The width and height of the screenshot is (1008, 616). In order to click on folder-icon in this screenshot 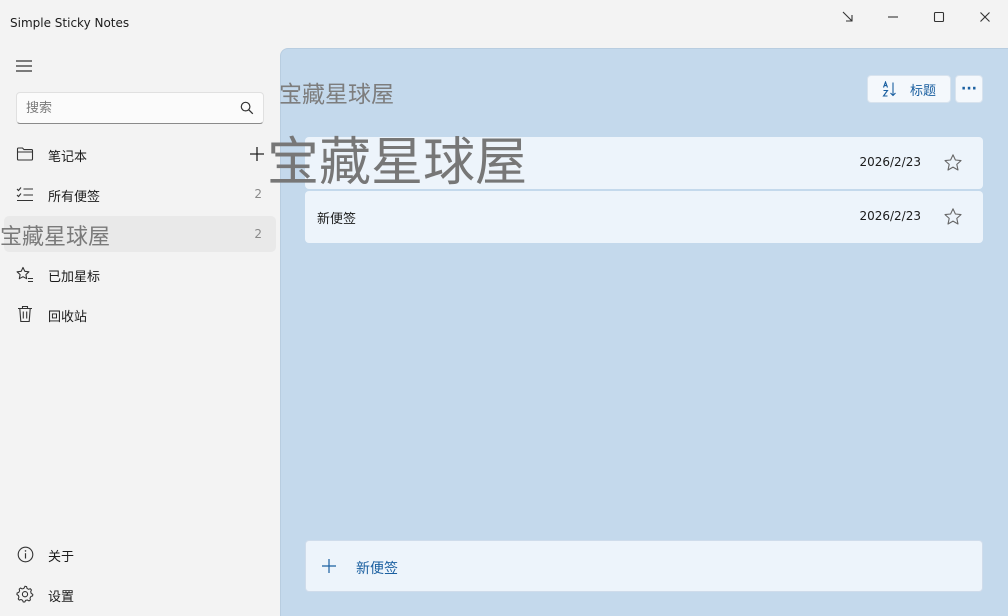, I will do `click(25, 154)`.